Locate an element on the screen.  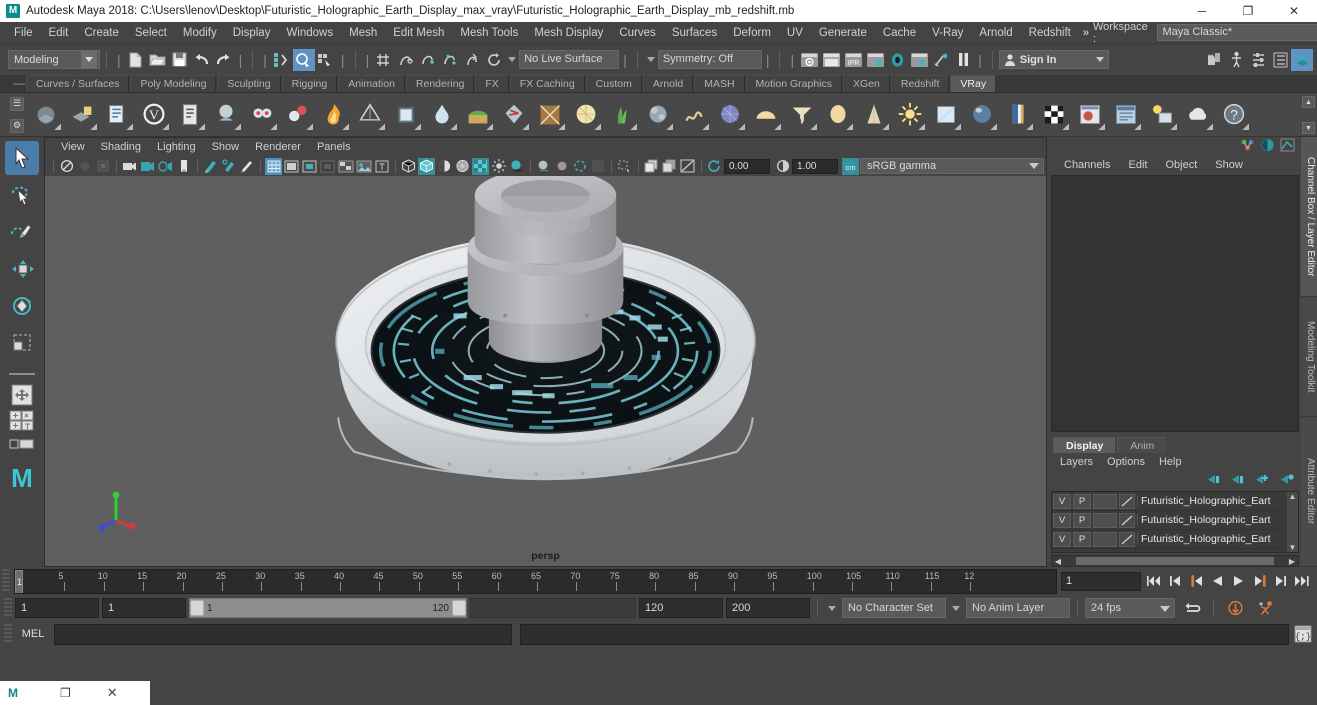
live-surface-field: No Live Surface is located at coordinates (569, 59).